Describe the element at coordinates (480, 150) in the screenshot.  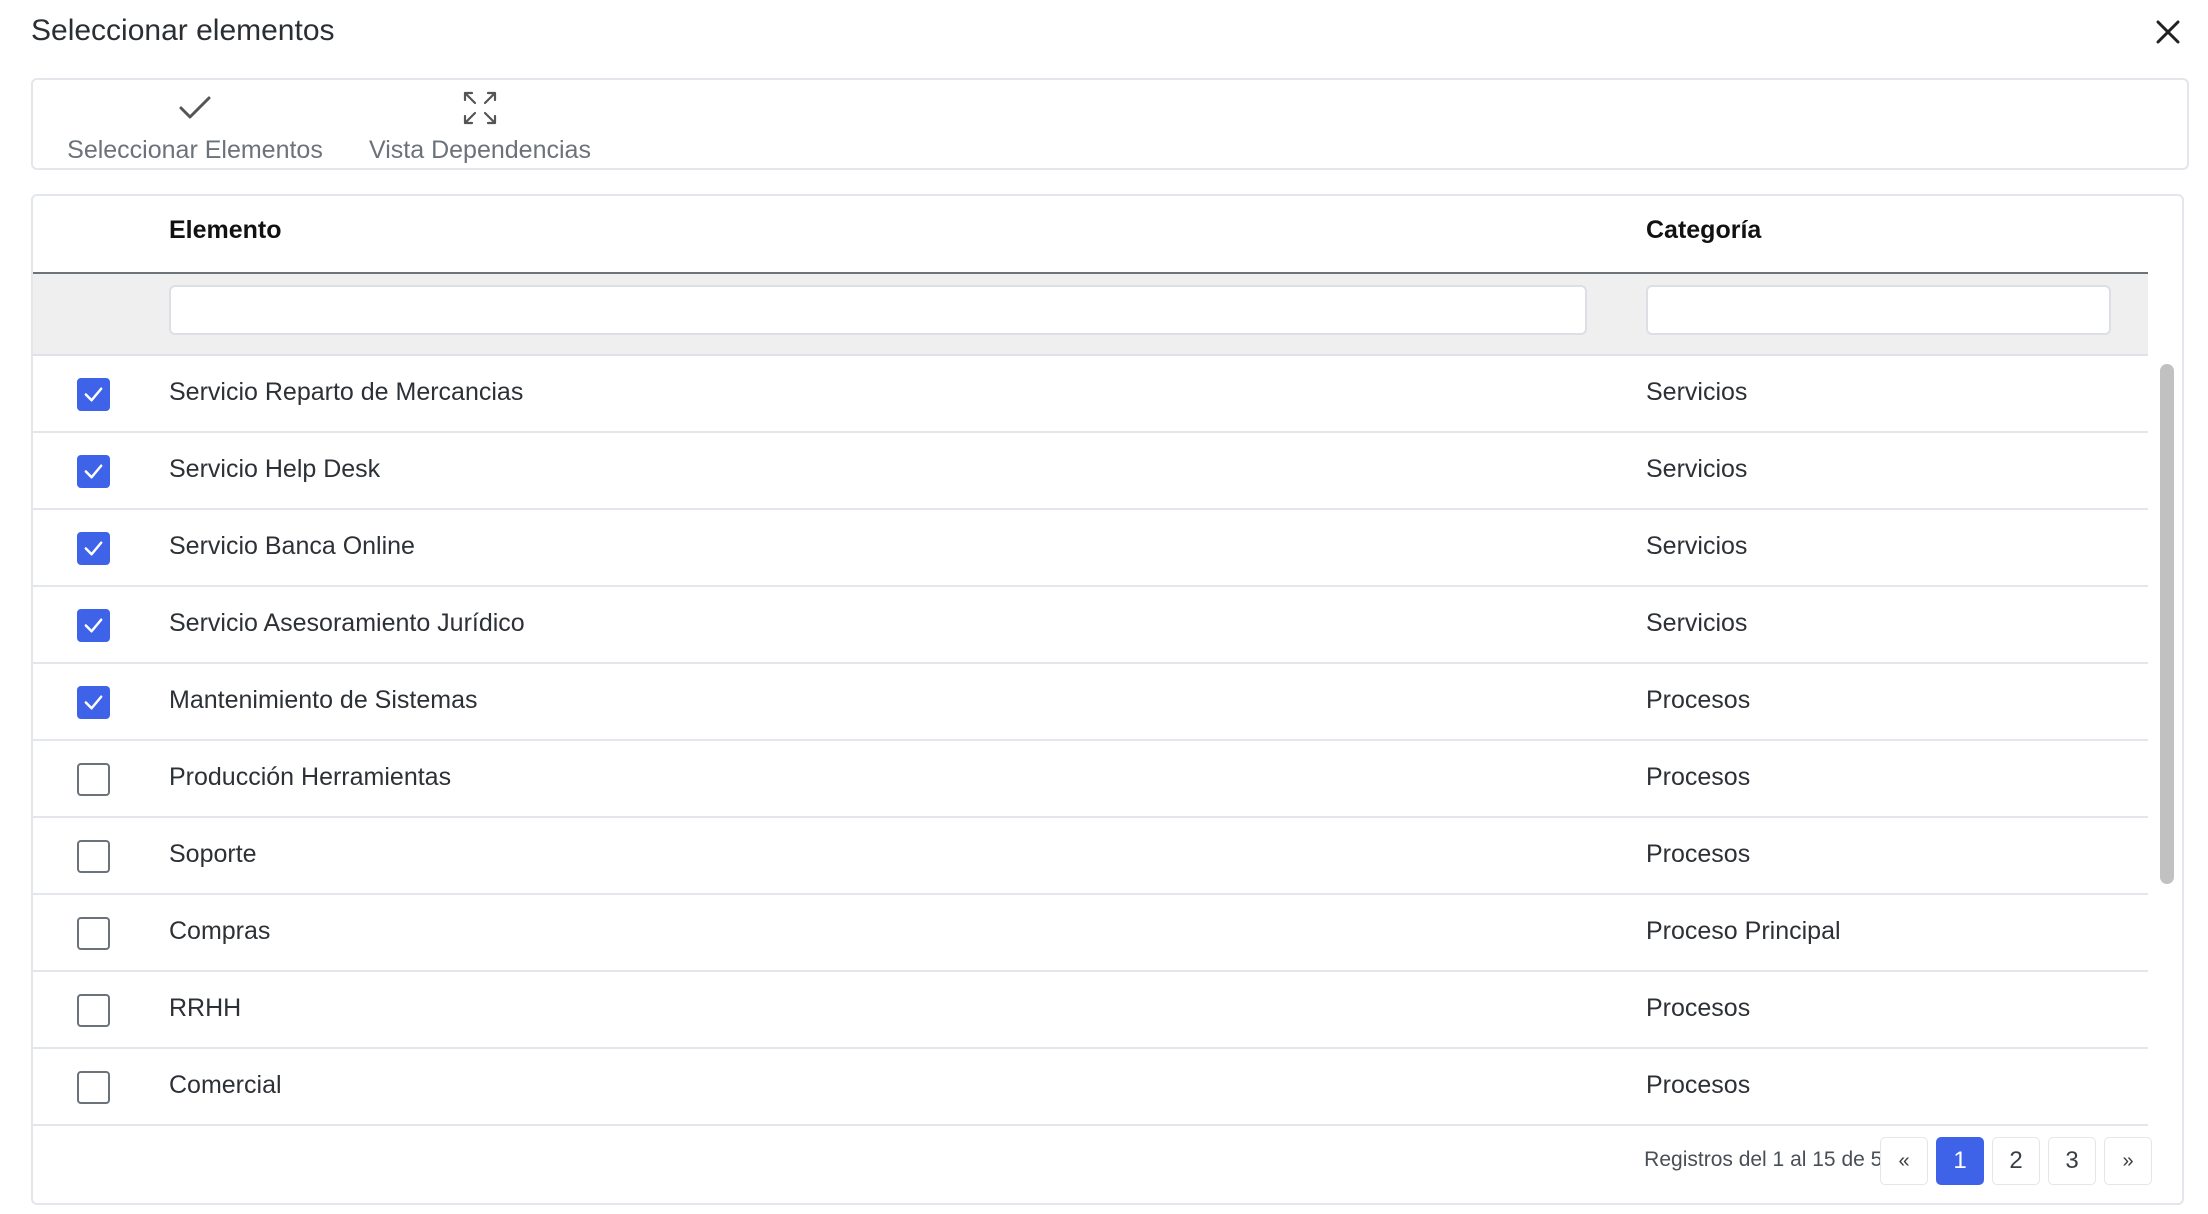
I see `dependencies-view-label: Vista Dependencias` at that location.